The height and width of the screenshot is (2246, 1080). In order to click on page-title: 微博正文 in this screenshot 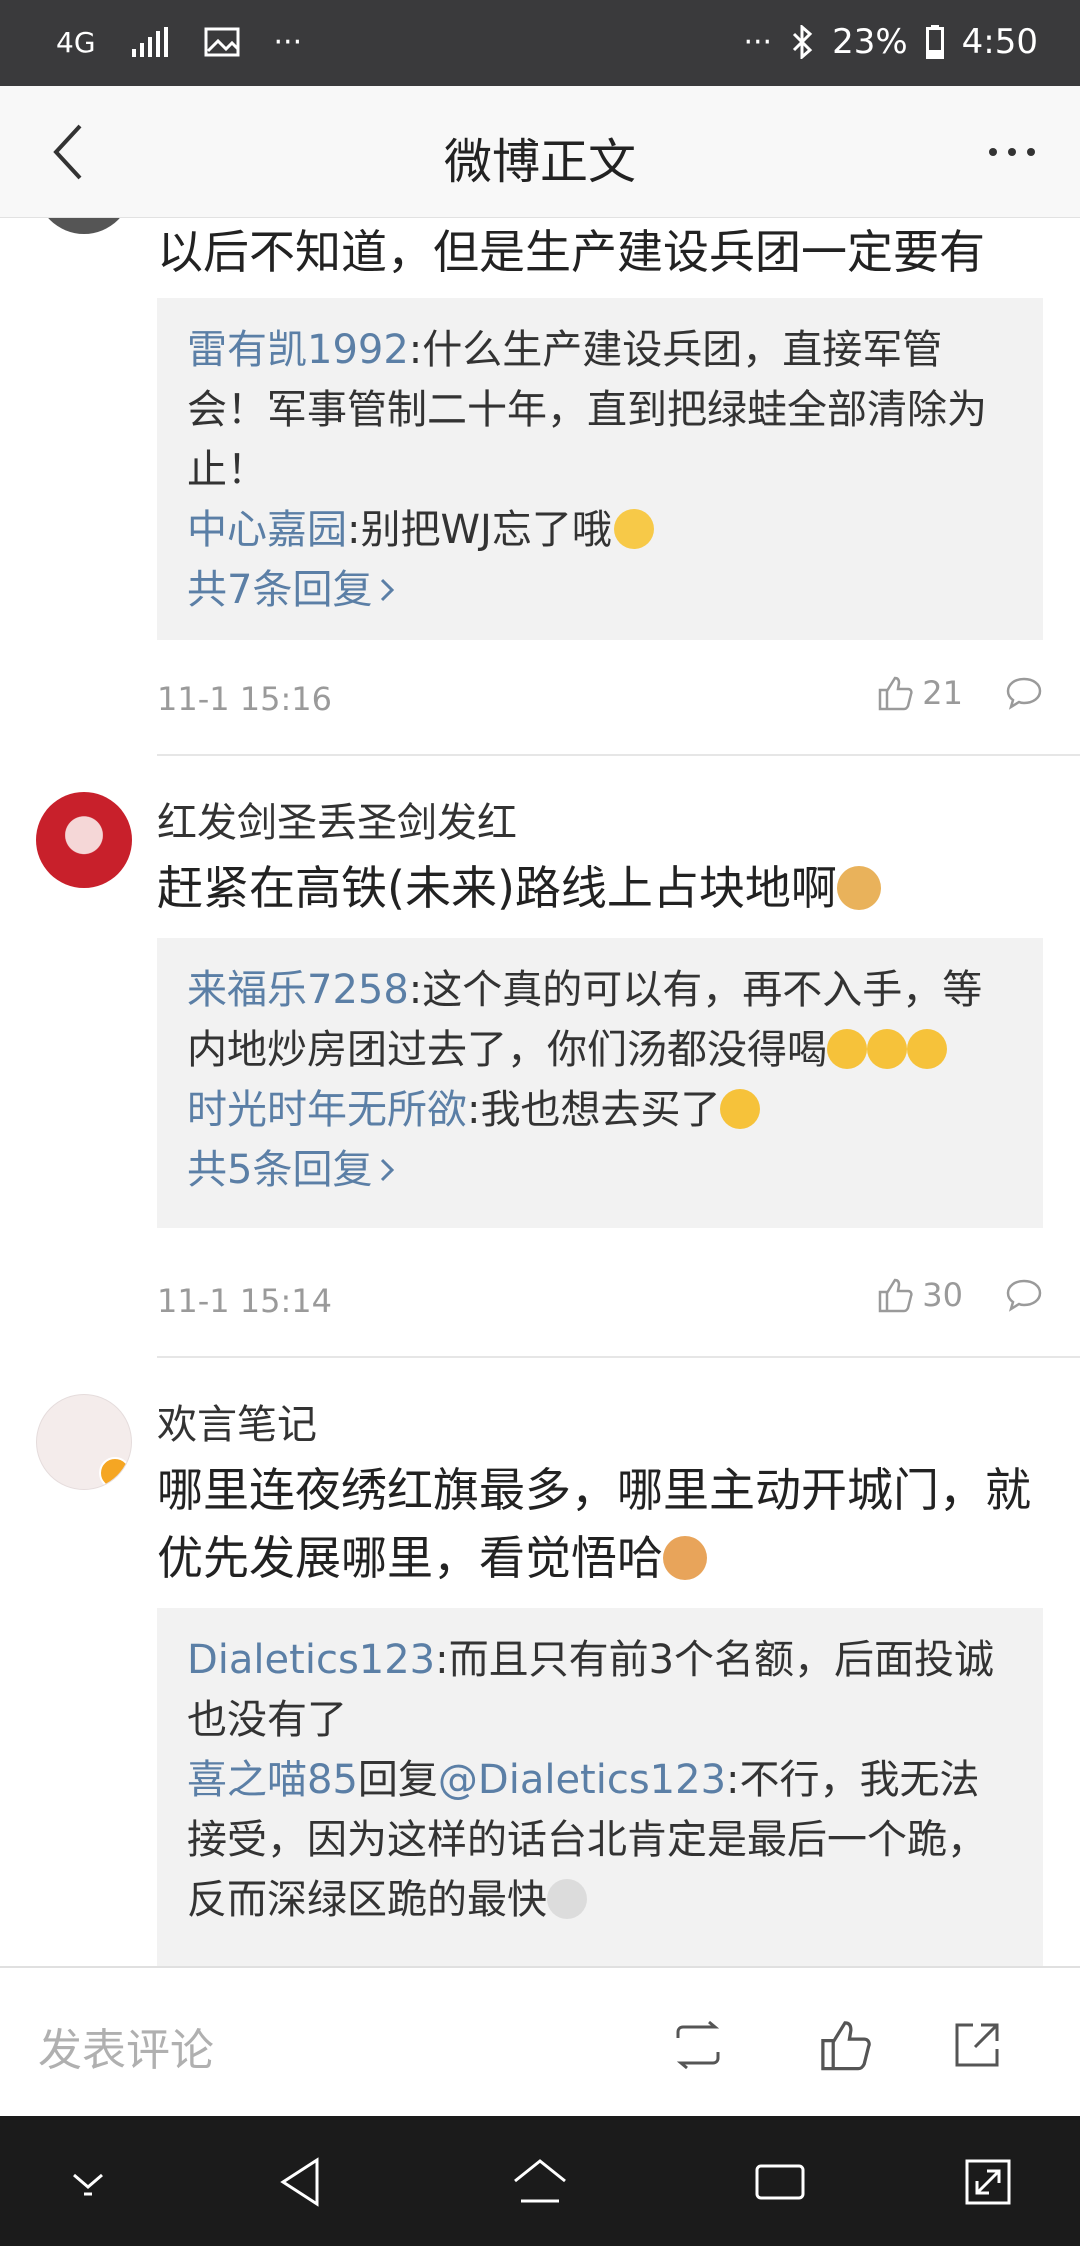, I will do `click(539, 162)`.